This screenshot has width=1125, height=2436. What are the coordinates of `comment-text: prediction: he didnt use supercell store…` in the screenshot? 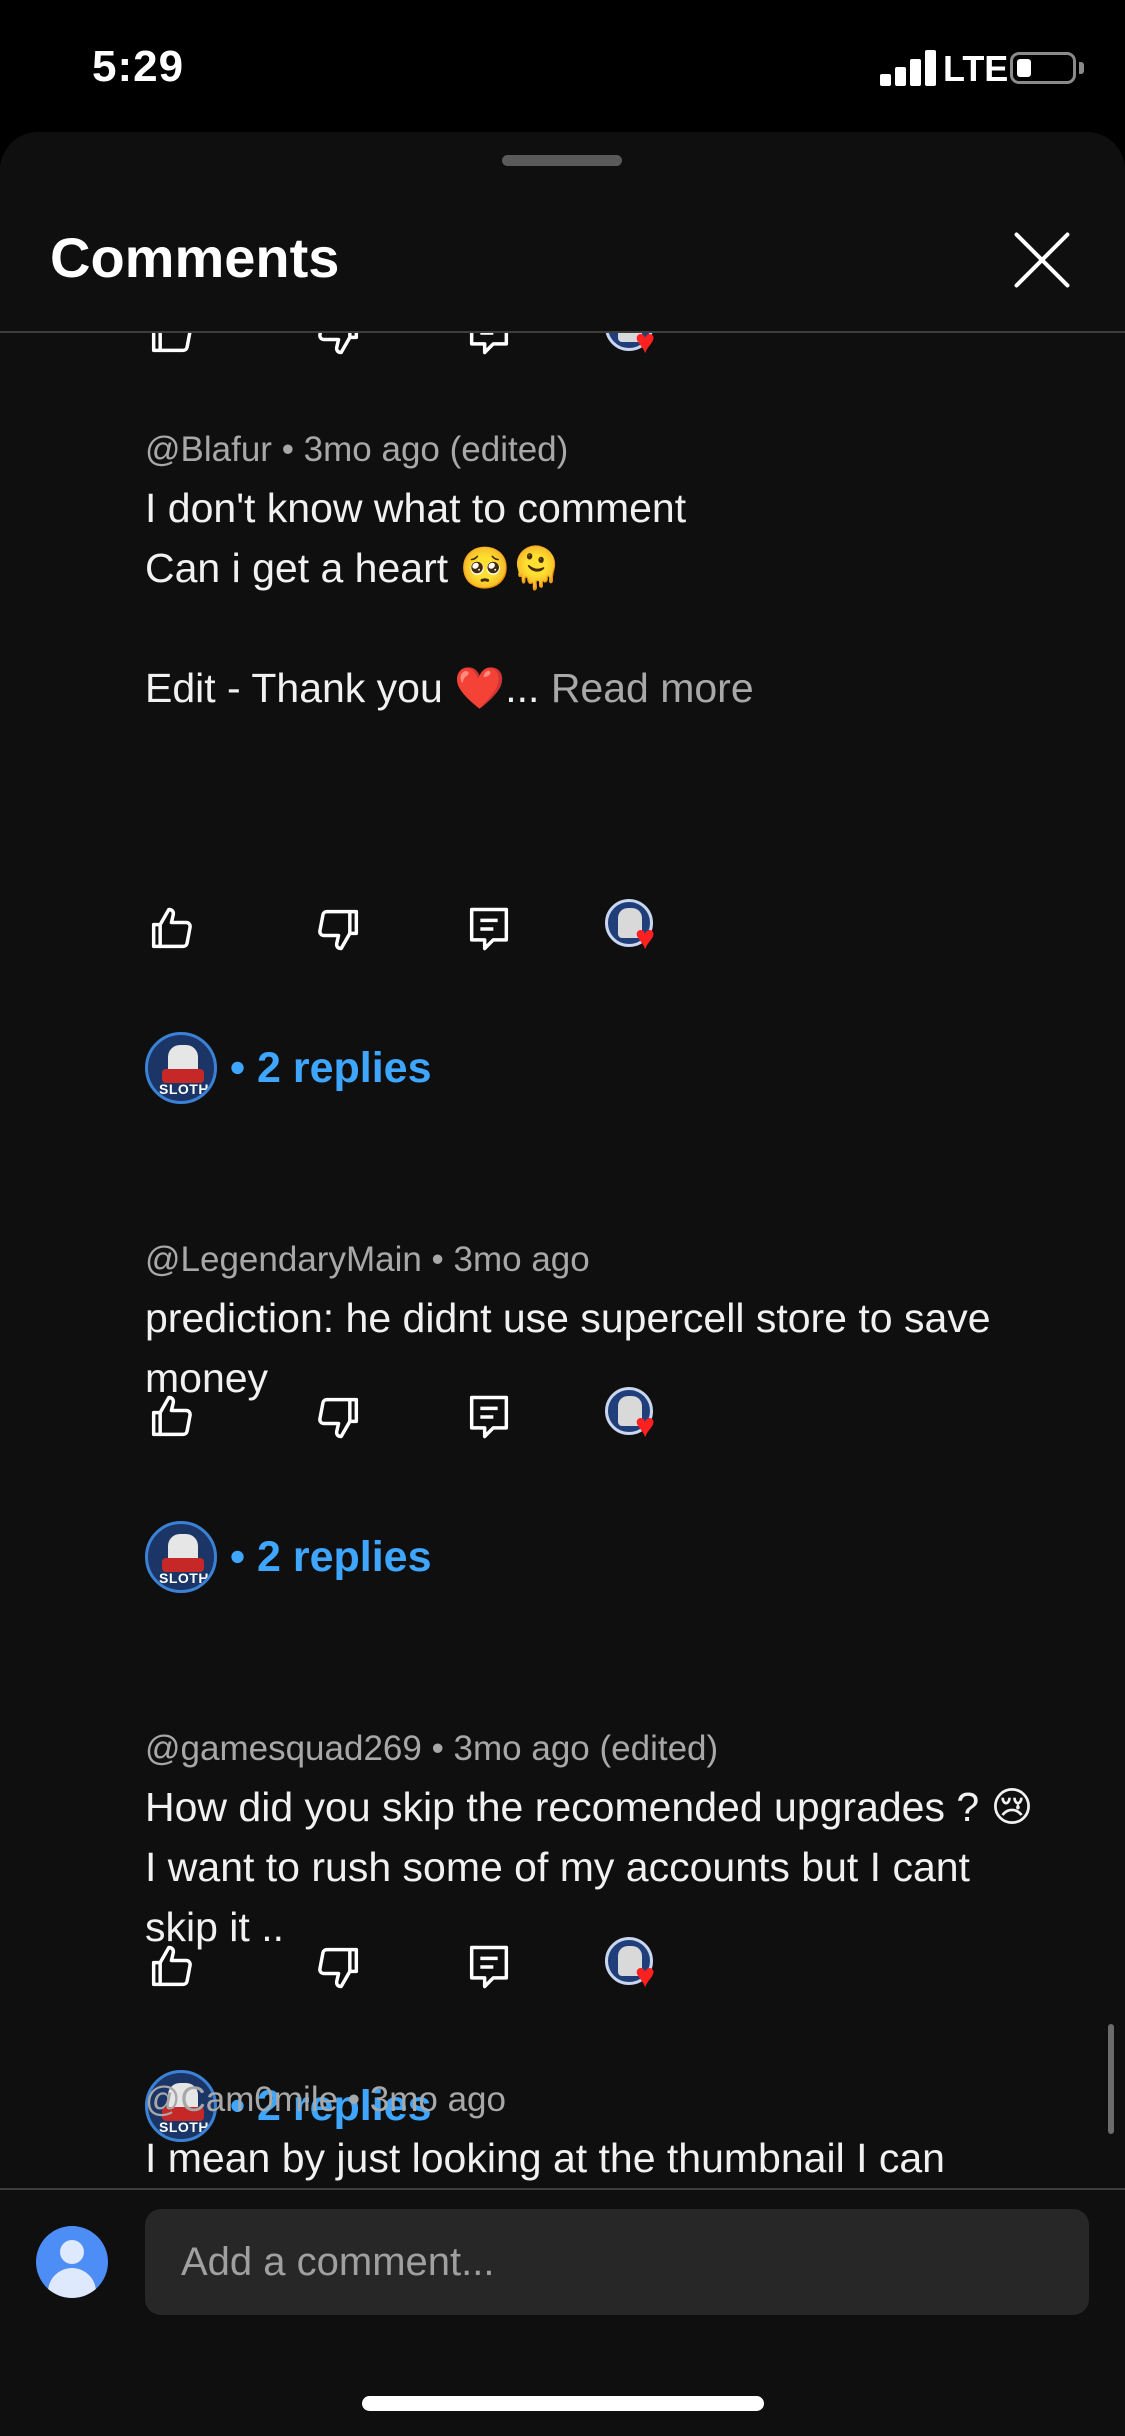 It's located at (568, 1348).